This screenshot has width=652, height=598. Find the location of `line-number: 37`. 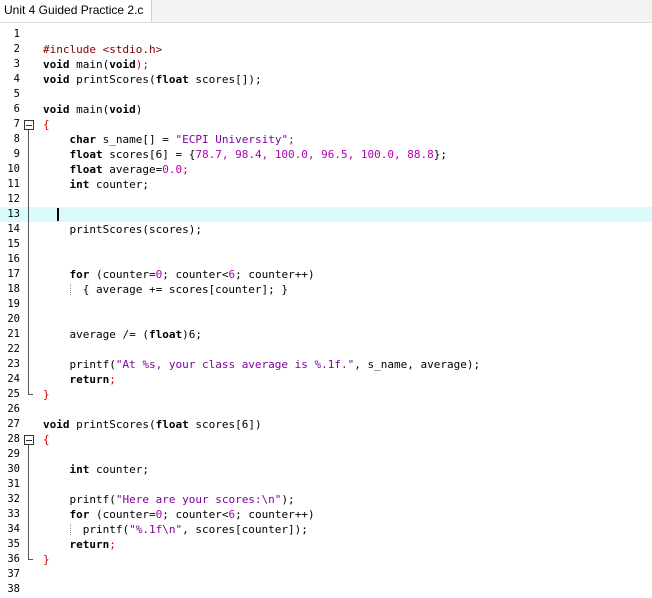

line-number: 37 is located at coordinates (13, 574).